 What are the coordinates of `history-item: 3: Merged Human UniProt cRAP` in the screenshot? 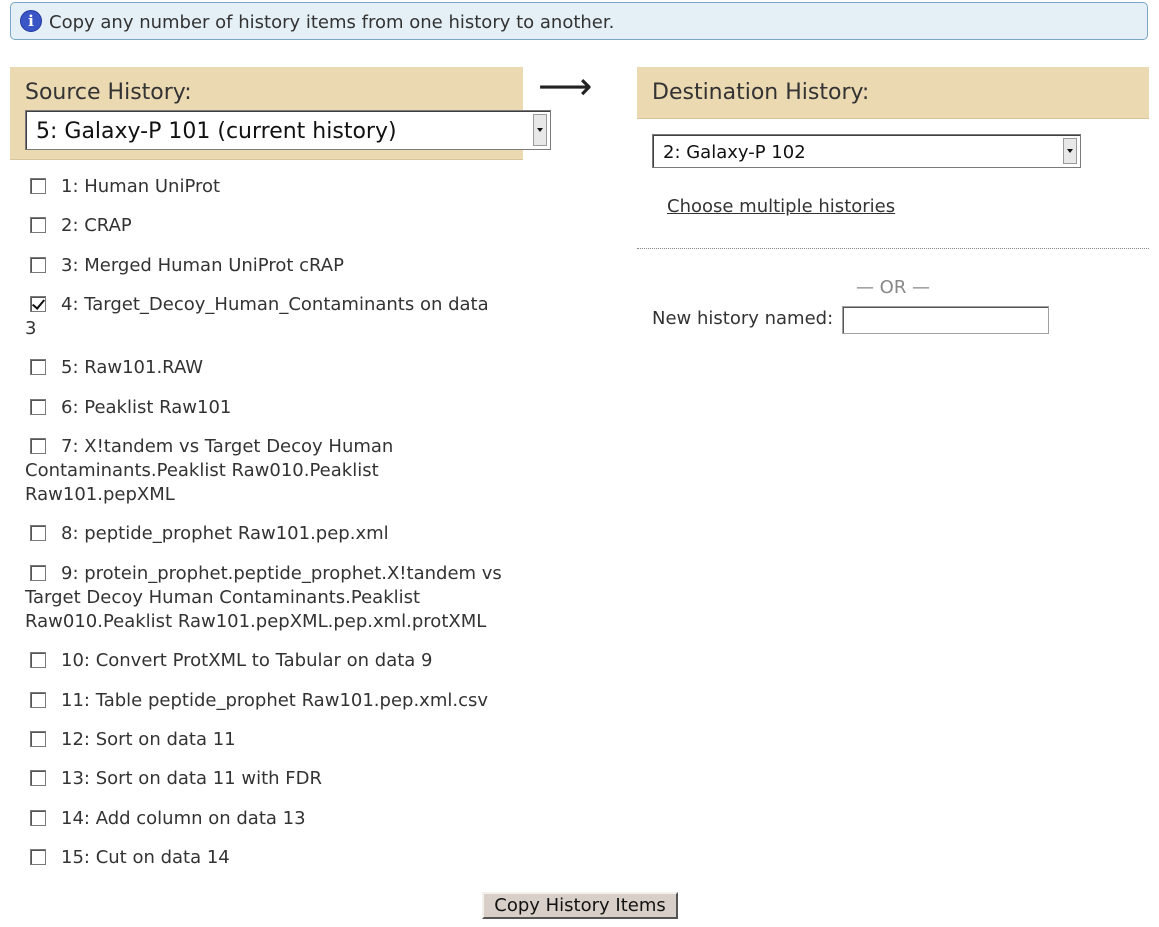 It's located at (265, 266).